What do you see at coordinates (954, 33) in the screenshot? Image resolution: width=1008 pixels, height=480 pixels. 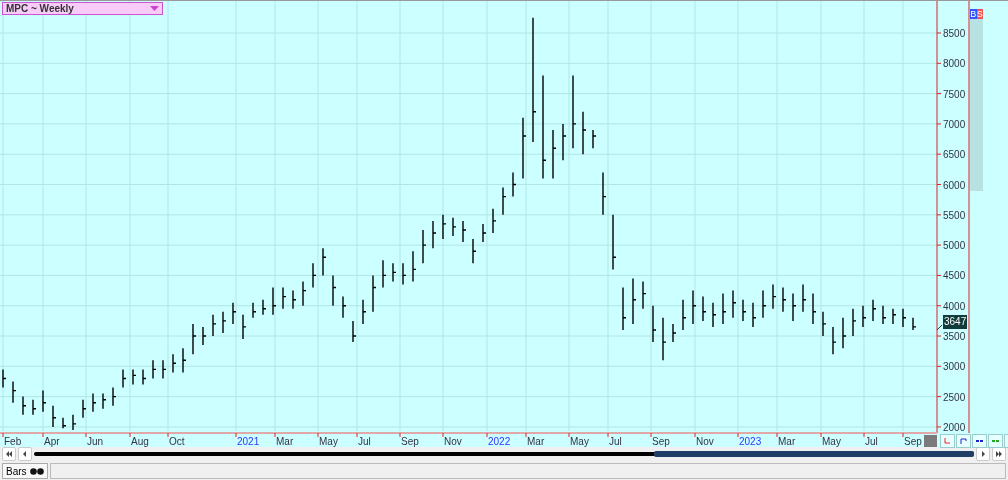 I see `y-axis-label: 8500` at bounding box center [954, 33].